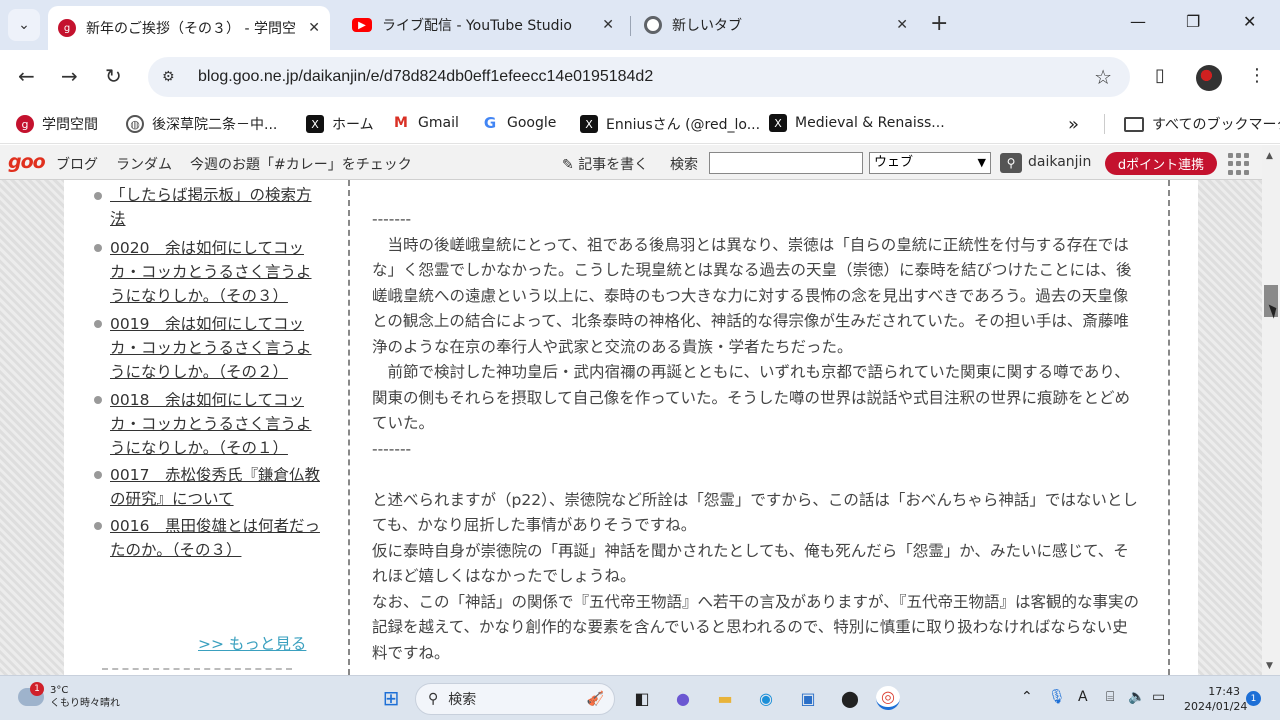  I want to click on chevron-up-icon: ⌃, so click(1027, 697).